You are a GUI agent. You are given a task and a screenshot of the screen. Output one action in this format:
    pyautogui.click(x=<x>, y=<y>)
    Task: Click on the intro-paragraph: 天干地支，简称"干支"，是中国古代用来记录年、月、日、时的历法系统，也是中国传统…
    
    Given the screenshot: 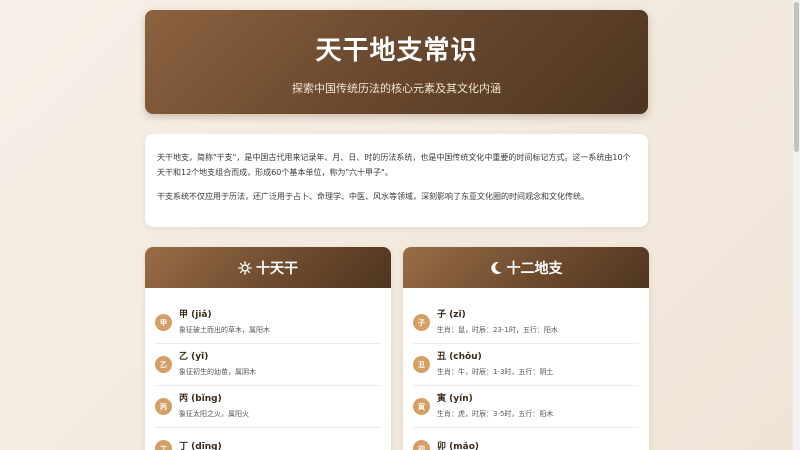 What is the action you would take?
    pyautogui.click(x=394, y=165)
    